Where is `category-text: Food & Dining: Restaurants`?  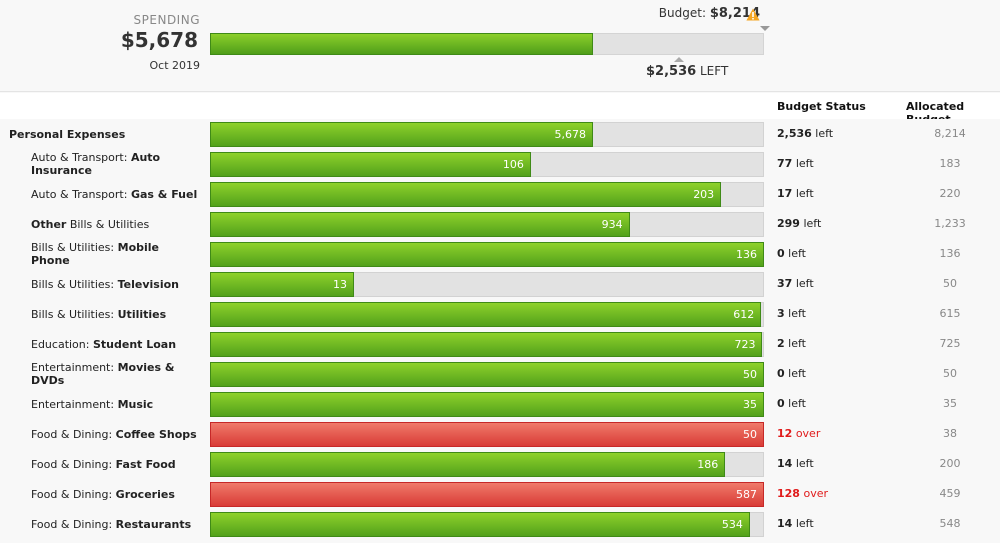 category-text: Food & Dining: Restaurants is located at coordinates (111, 524).